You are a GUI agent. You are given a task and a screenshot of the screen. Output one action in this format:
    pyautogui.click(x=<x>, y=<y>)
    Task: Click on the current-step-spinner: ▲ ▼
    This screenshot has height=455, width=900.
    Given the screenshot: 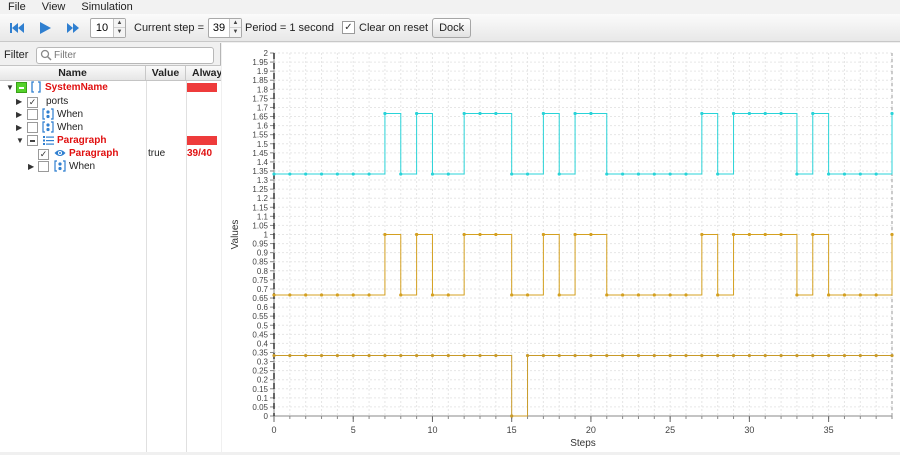 What is the action you would take?
    pyautogui.click(x=225, y=27)
    